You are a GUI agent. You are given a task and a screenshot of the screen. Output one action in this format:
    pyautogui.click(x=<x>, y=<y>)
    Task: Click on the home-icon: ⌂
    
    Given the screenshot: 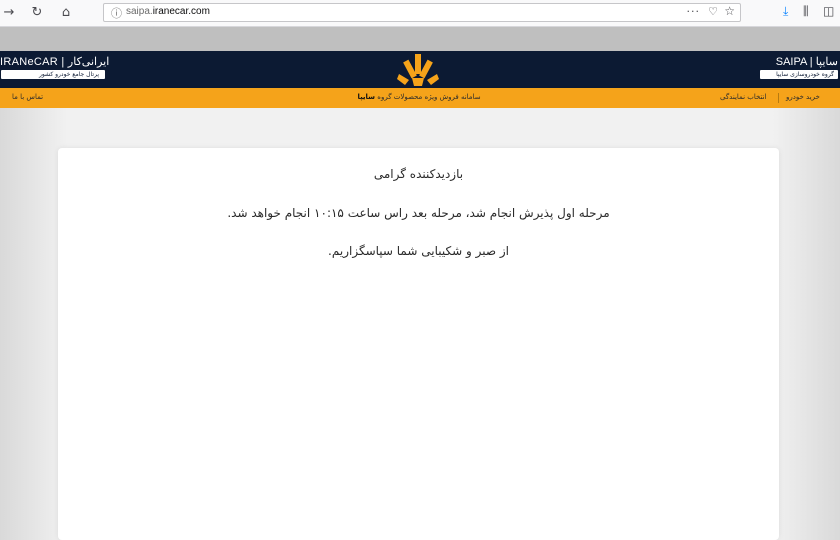 What is the action you would take?
    pyautogui.click(x=66, y=13)
    